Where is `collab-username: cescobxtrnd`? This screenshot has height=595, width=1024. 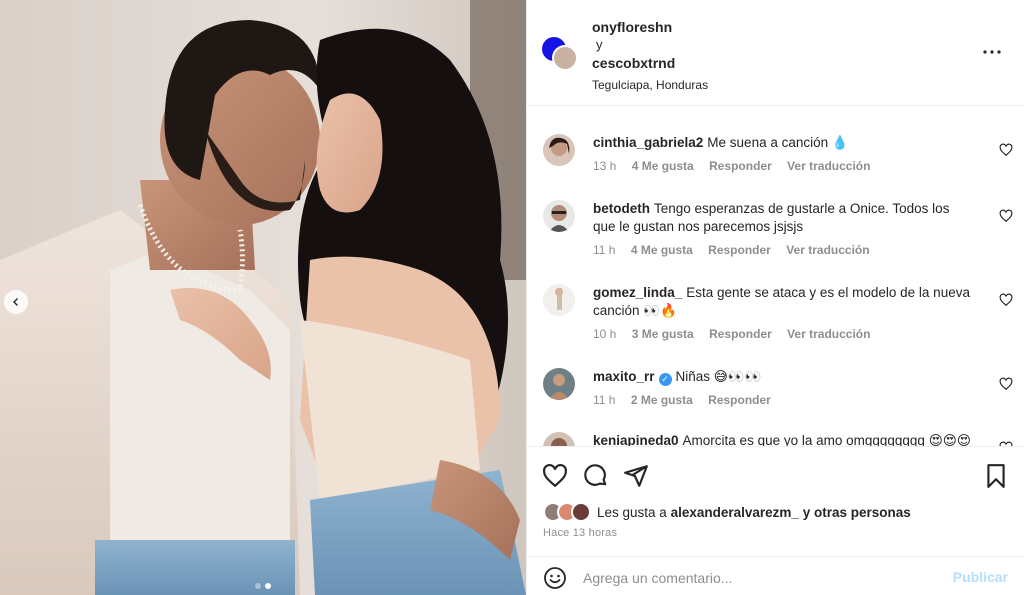 collab-username: cescobxtrnd is located at coordinates (650, 63).